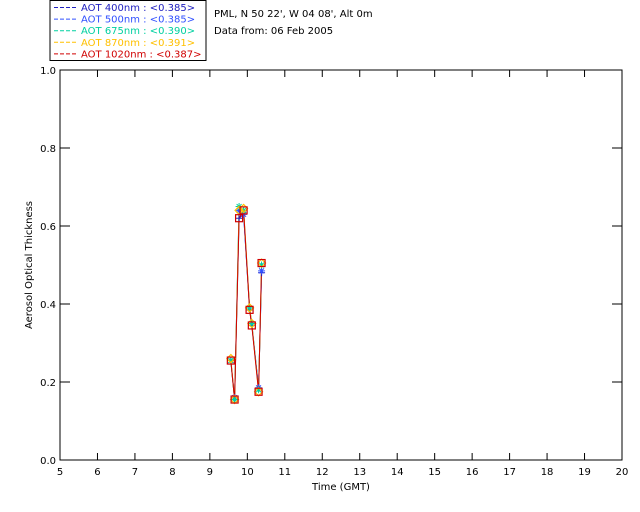 Image resolution: width=640 pixels, height=512 pixels. I want to click on x-tick-label: 19, so click(584, 472).